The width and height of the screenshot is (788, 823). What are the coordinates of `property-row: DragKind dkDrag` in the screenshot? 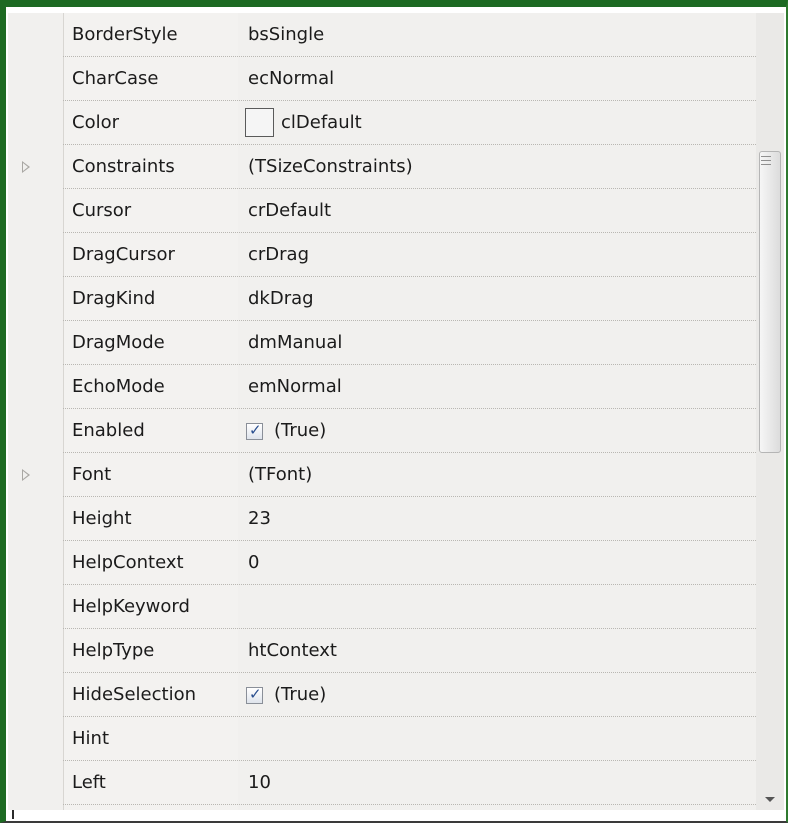 It's located at (382, 299).